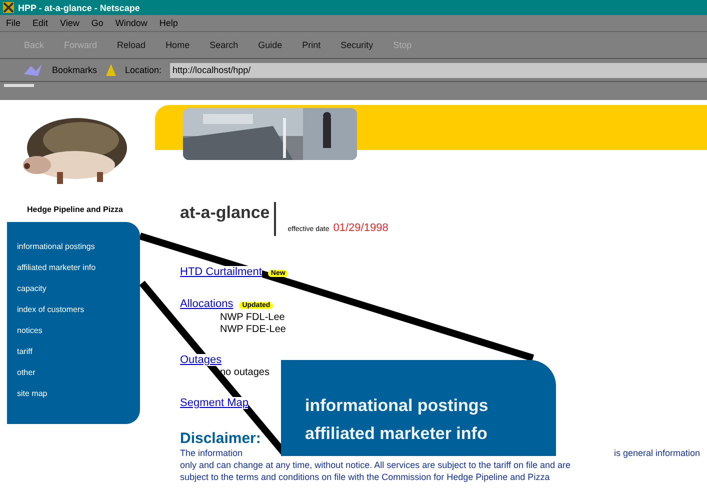 The width and height of the screenshot is (707, 495). Describe the element at coordinates (78, 309) in the screenshot. I see `sidebar-link: index of customers` at that location.